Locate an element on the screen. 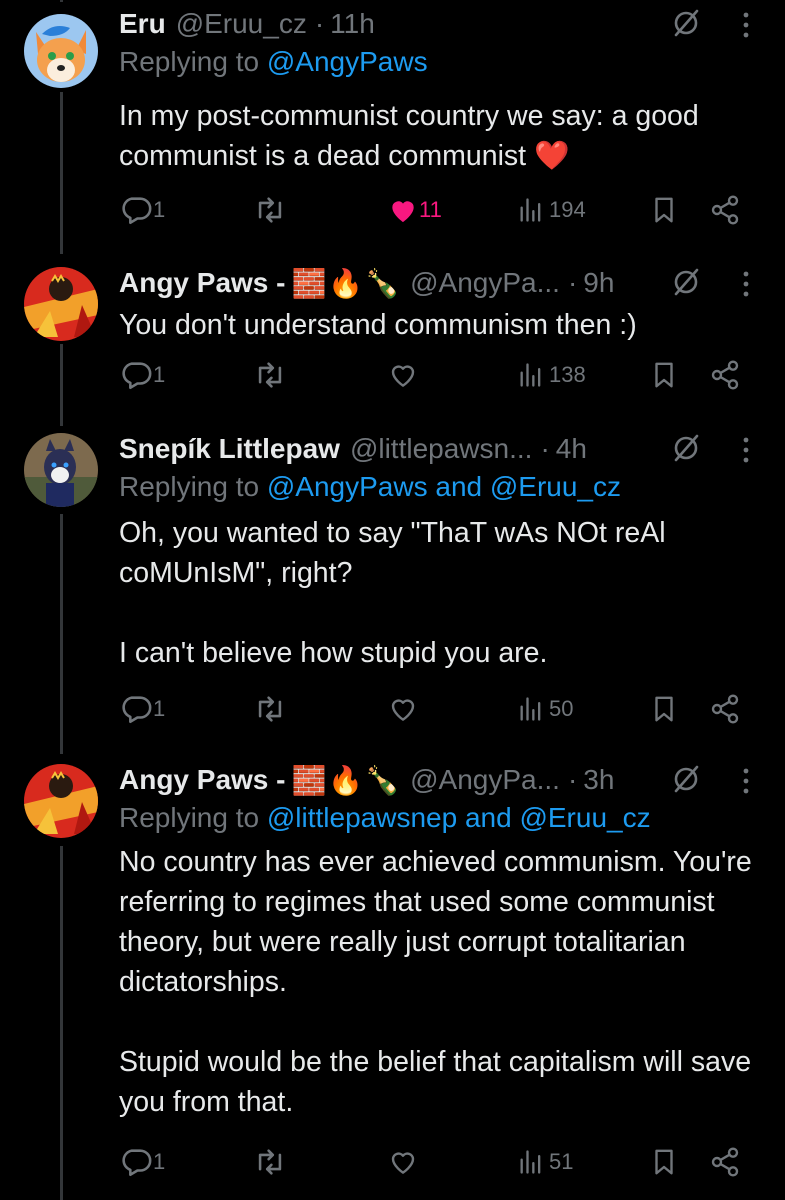 Image resolution: width=785 pixels, height=1200 pixels. timestamp: 11h is located at coordinates (352, 24).